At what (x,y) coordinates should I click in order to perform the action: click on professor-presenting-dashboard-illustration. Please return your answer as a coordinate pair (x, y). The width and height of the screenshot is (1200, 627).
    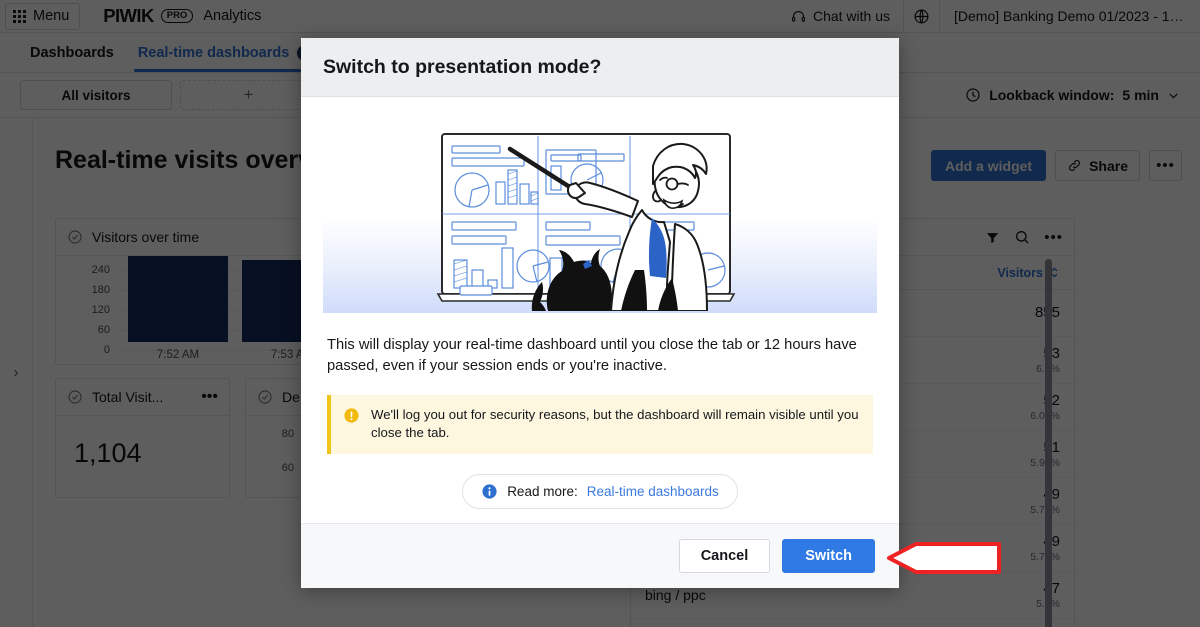
    Looking at the image, I should click on (600, 214).